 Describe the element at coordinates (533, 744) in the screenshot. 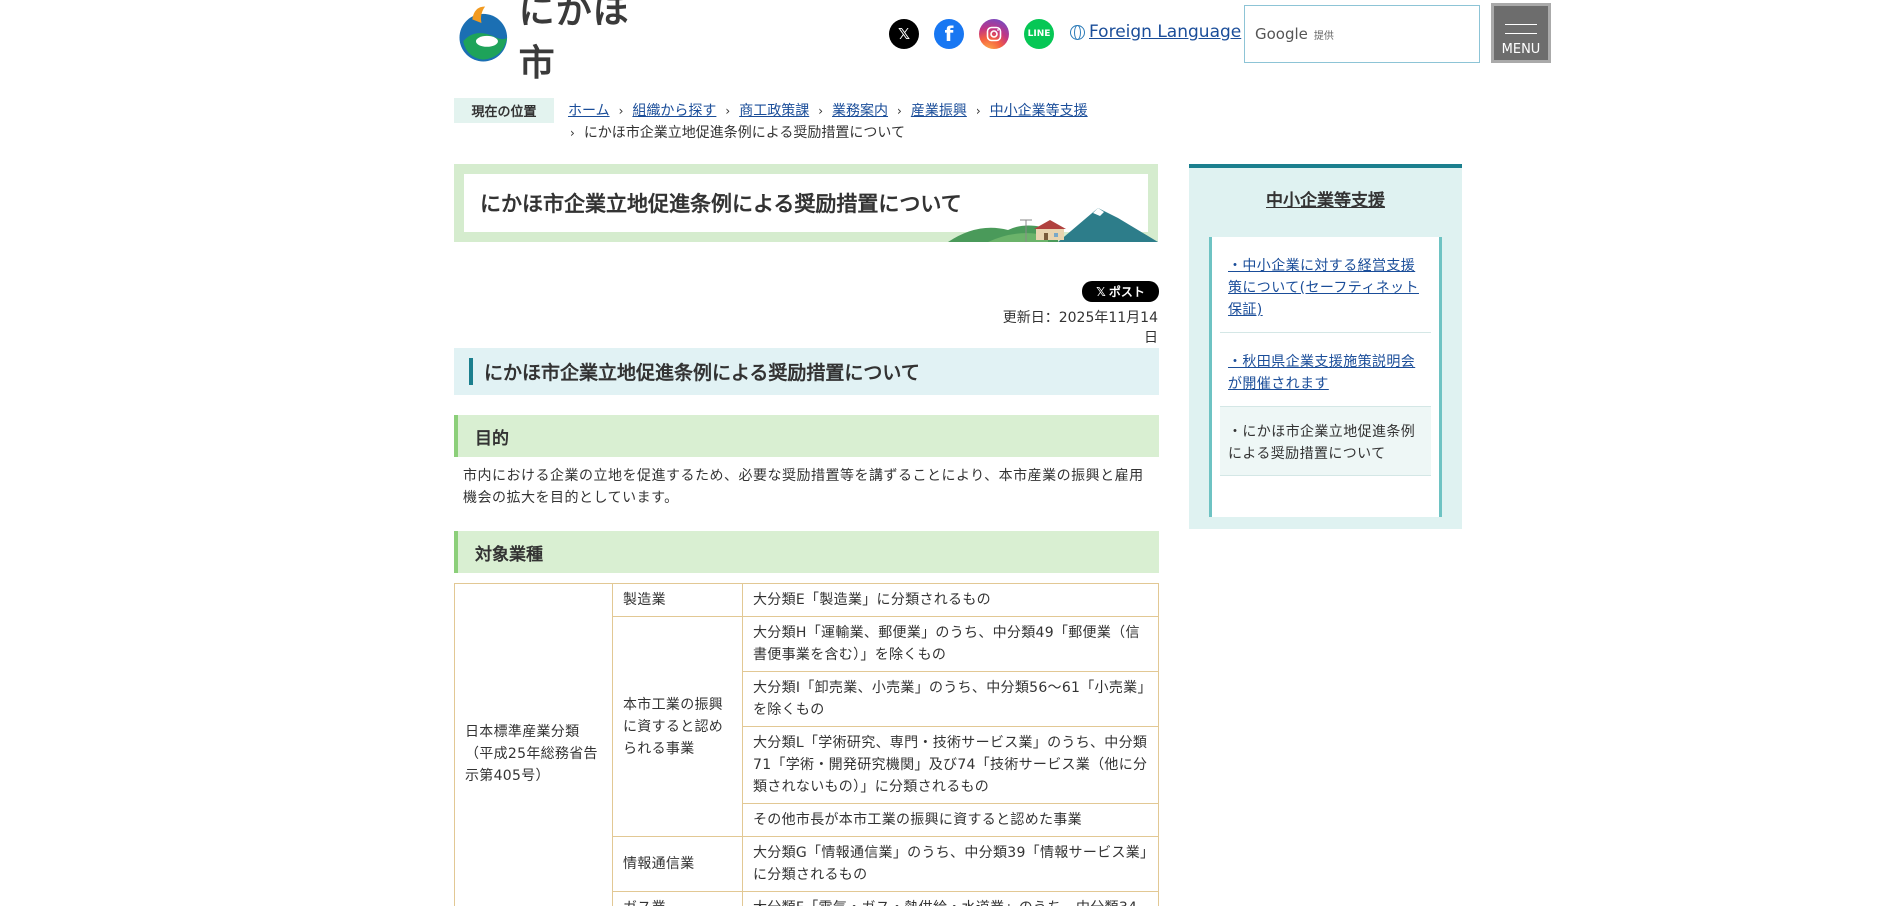

I see `table-cell-classification: 日本標準産業分類（平成25年総務省告示第405号）` at that location.